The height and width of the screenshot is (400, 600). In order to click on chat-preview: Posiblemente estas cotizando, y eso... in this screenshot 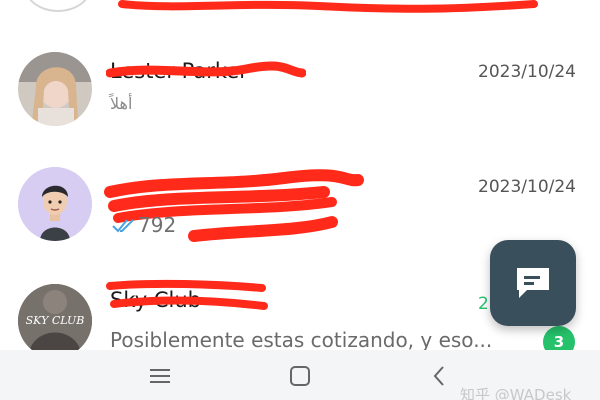, I will do `click(301, 340)`.